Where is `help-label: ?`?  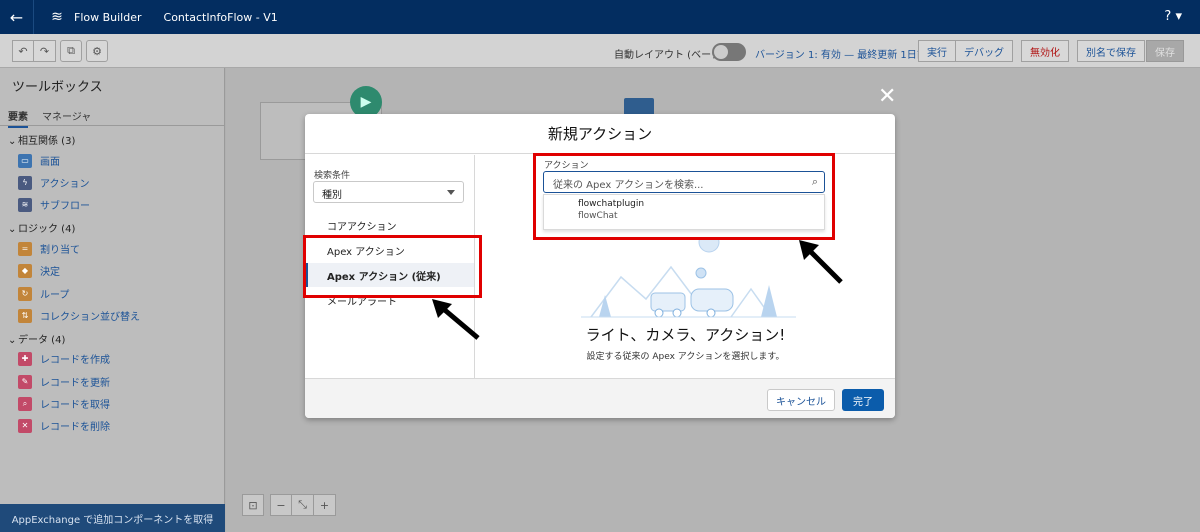 help-label: ? is located at coordinates (1168, 16).